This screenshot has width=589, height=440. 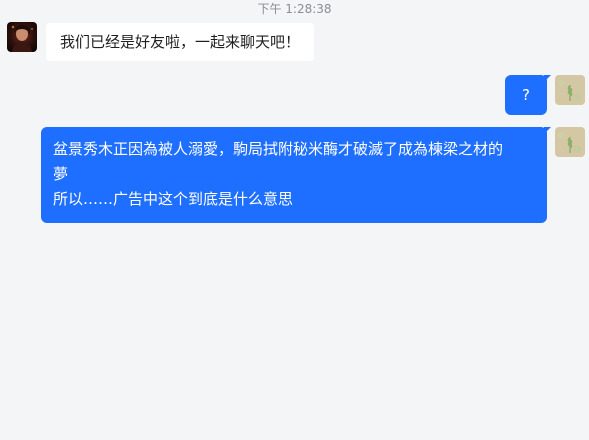 I want to click on sent-message-bubble: ?, so click(x=528, y=95).